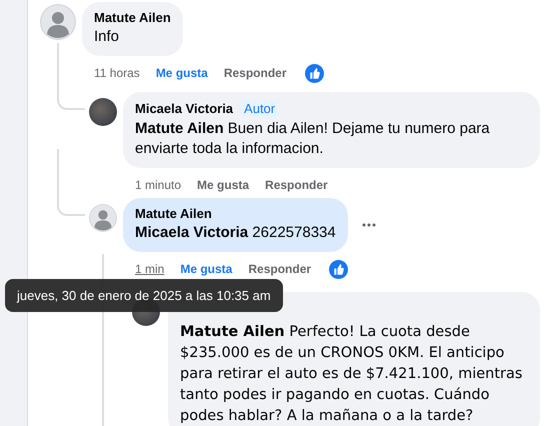 The image size is (551, 426). Describe the element at coordinates (158, 185) in the screenshot. I see `timestamp-link: 1 minuto` at that location.